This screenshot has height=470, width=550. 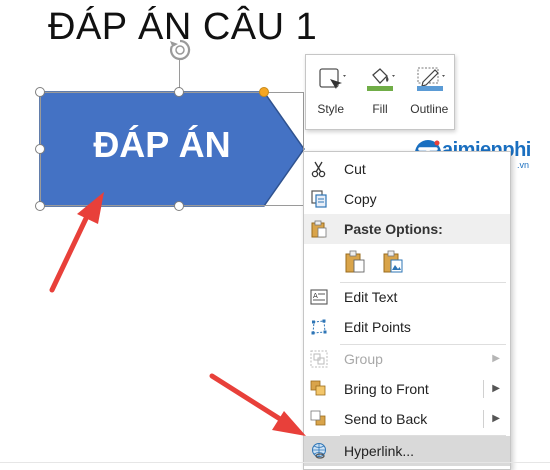 I want to click on menu-item-group: Group ▶, so click(x=407, y=359).